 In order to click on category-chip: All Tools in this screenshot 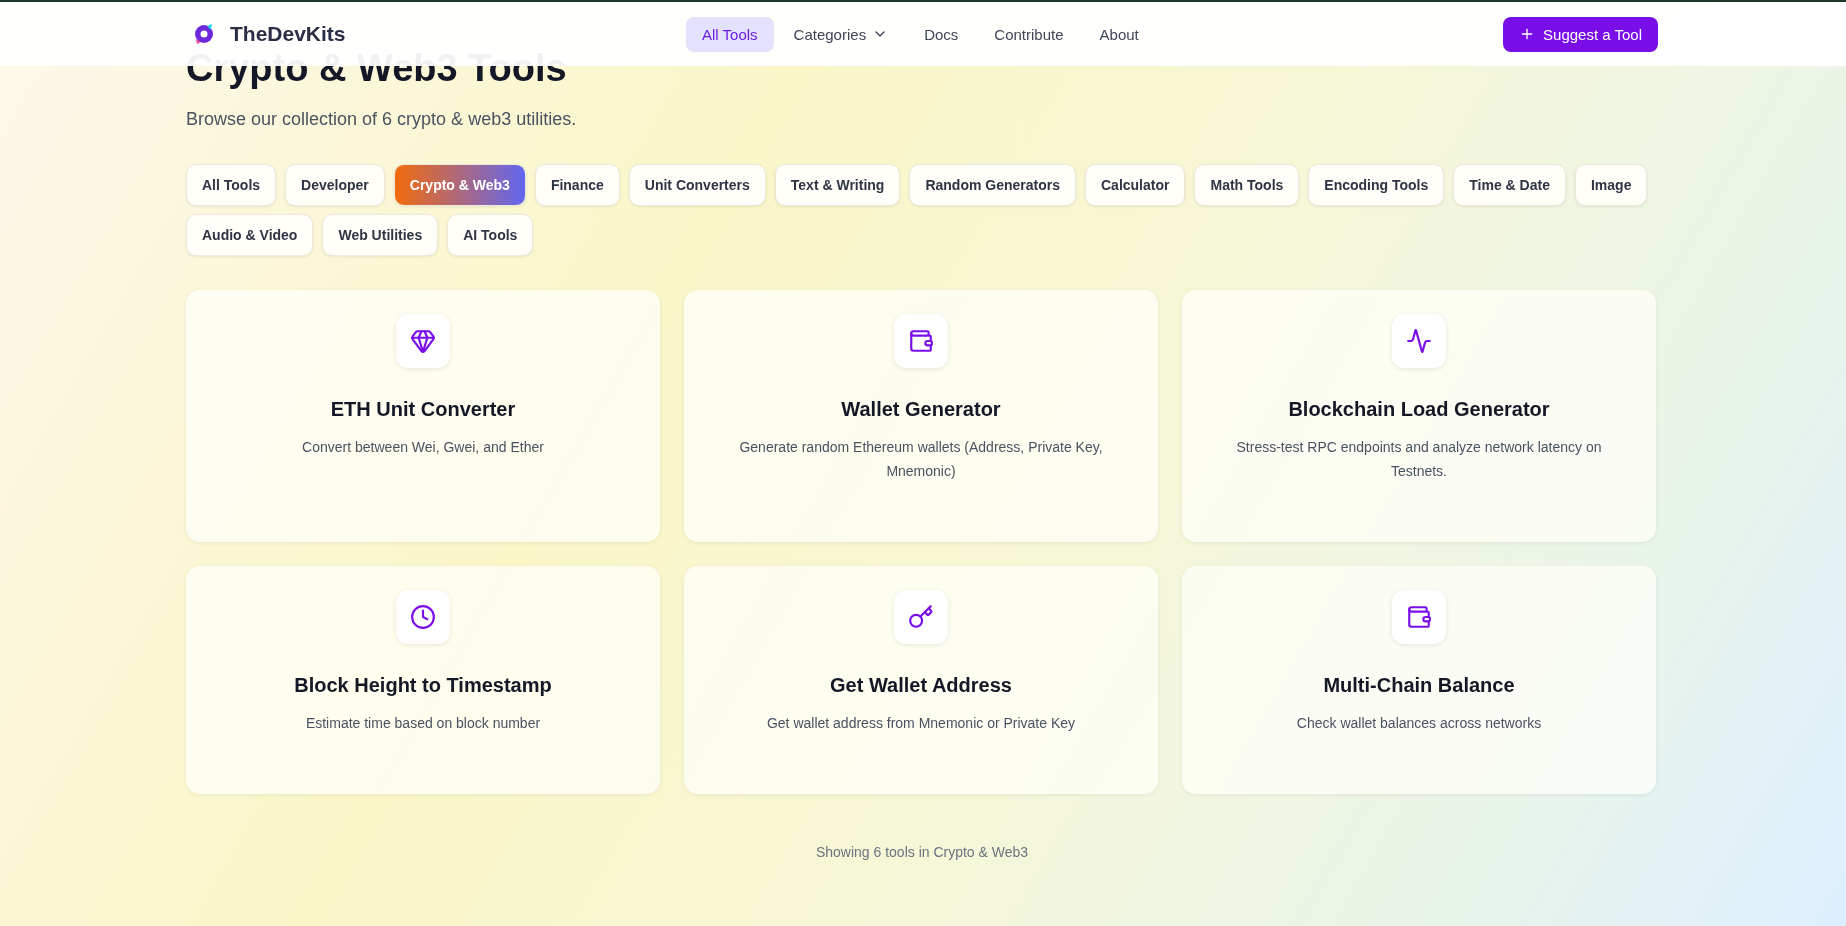, I will do `click(231, 185)`.